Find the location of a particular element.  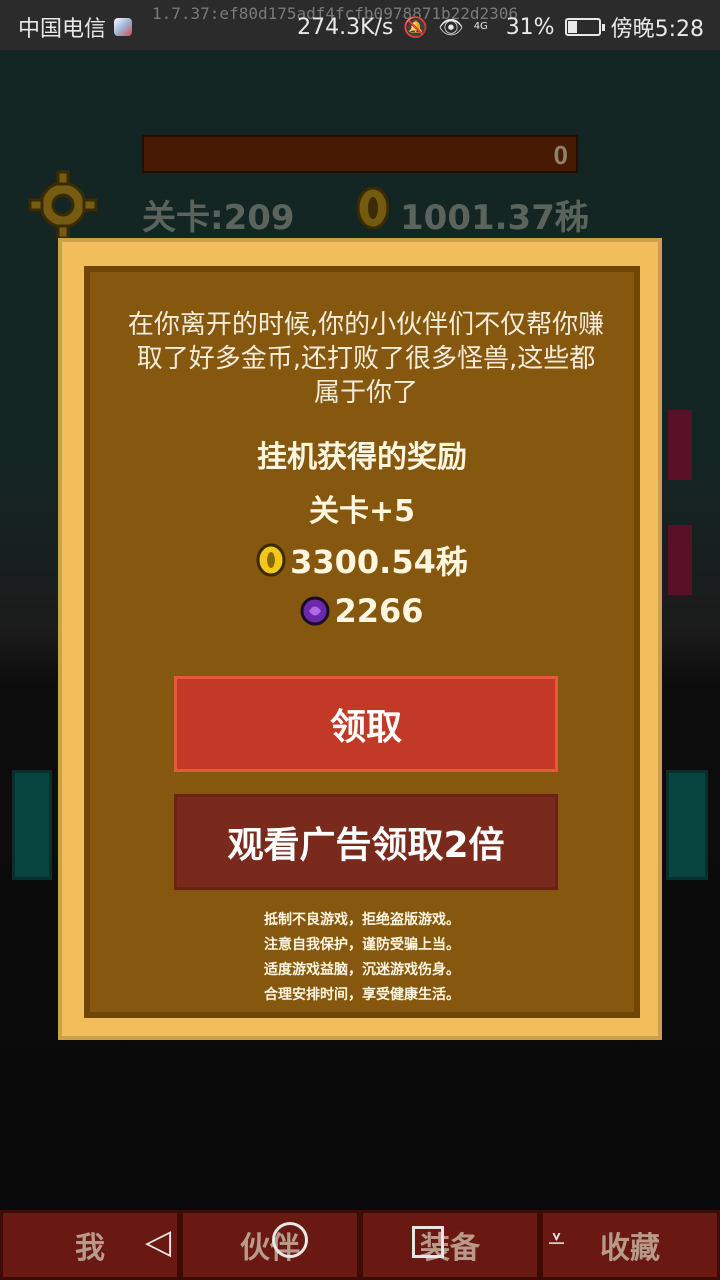

notice-line: 适度游戏益脑，沉迷游戏伤身。 is located at coordinates (362, 970).